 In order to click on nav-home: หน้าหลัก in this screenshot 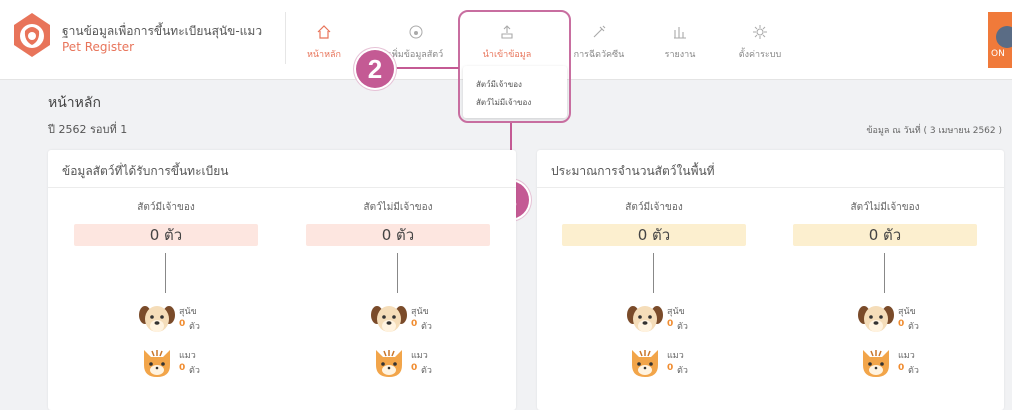, I will do `click(324, 42)`.